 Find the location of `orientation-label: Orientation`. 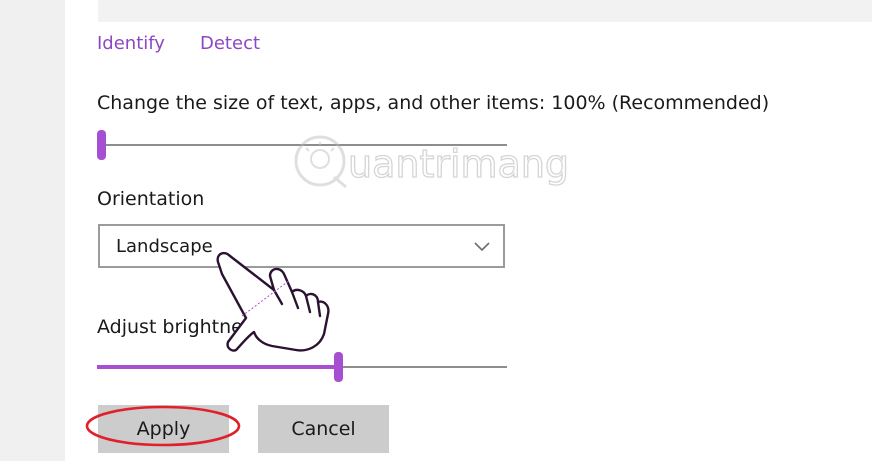

orientation-label: Orientation is located at coordinates (151, 199).